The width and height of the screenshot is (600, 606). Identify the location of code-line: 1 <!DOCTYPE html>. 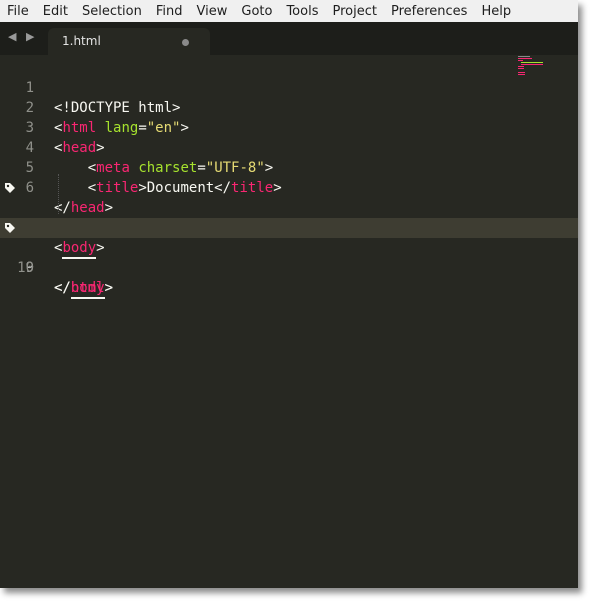
(289, 87).